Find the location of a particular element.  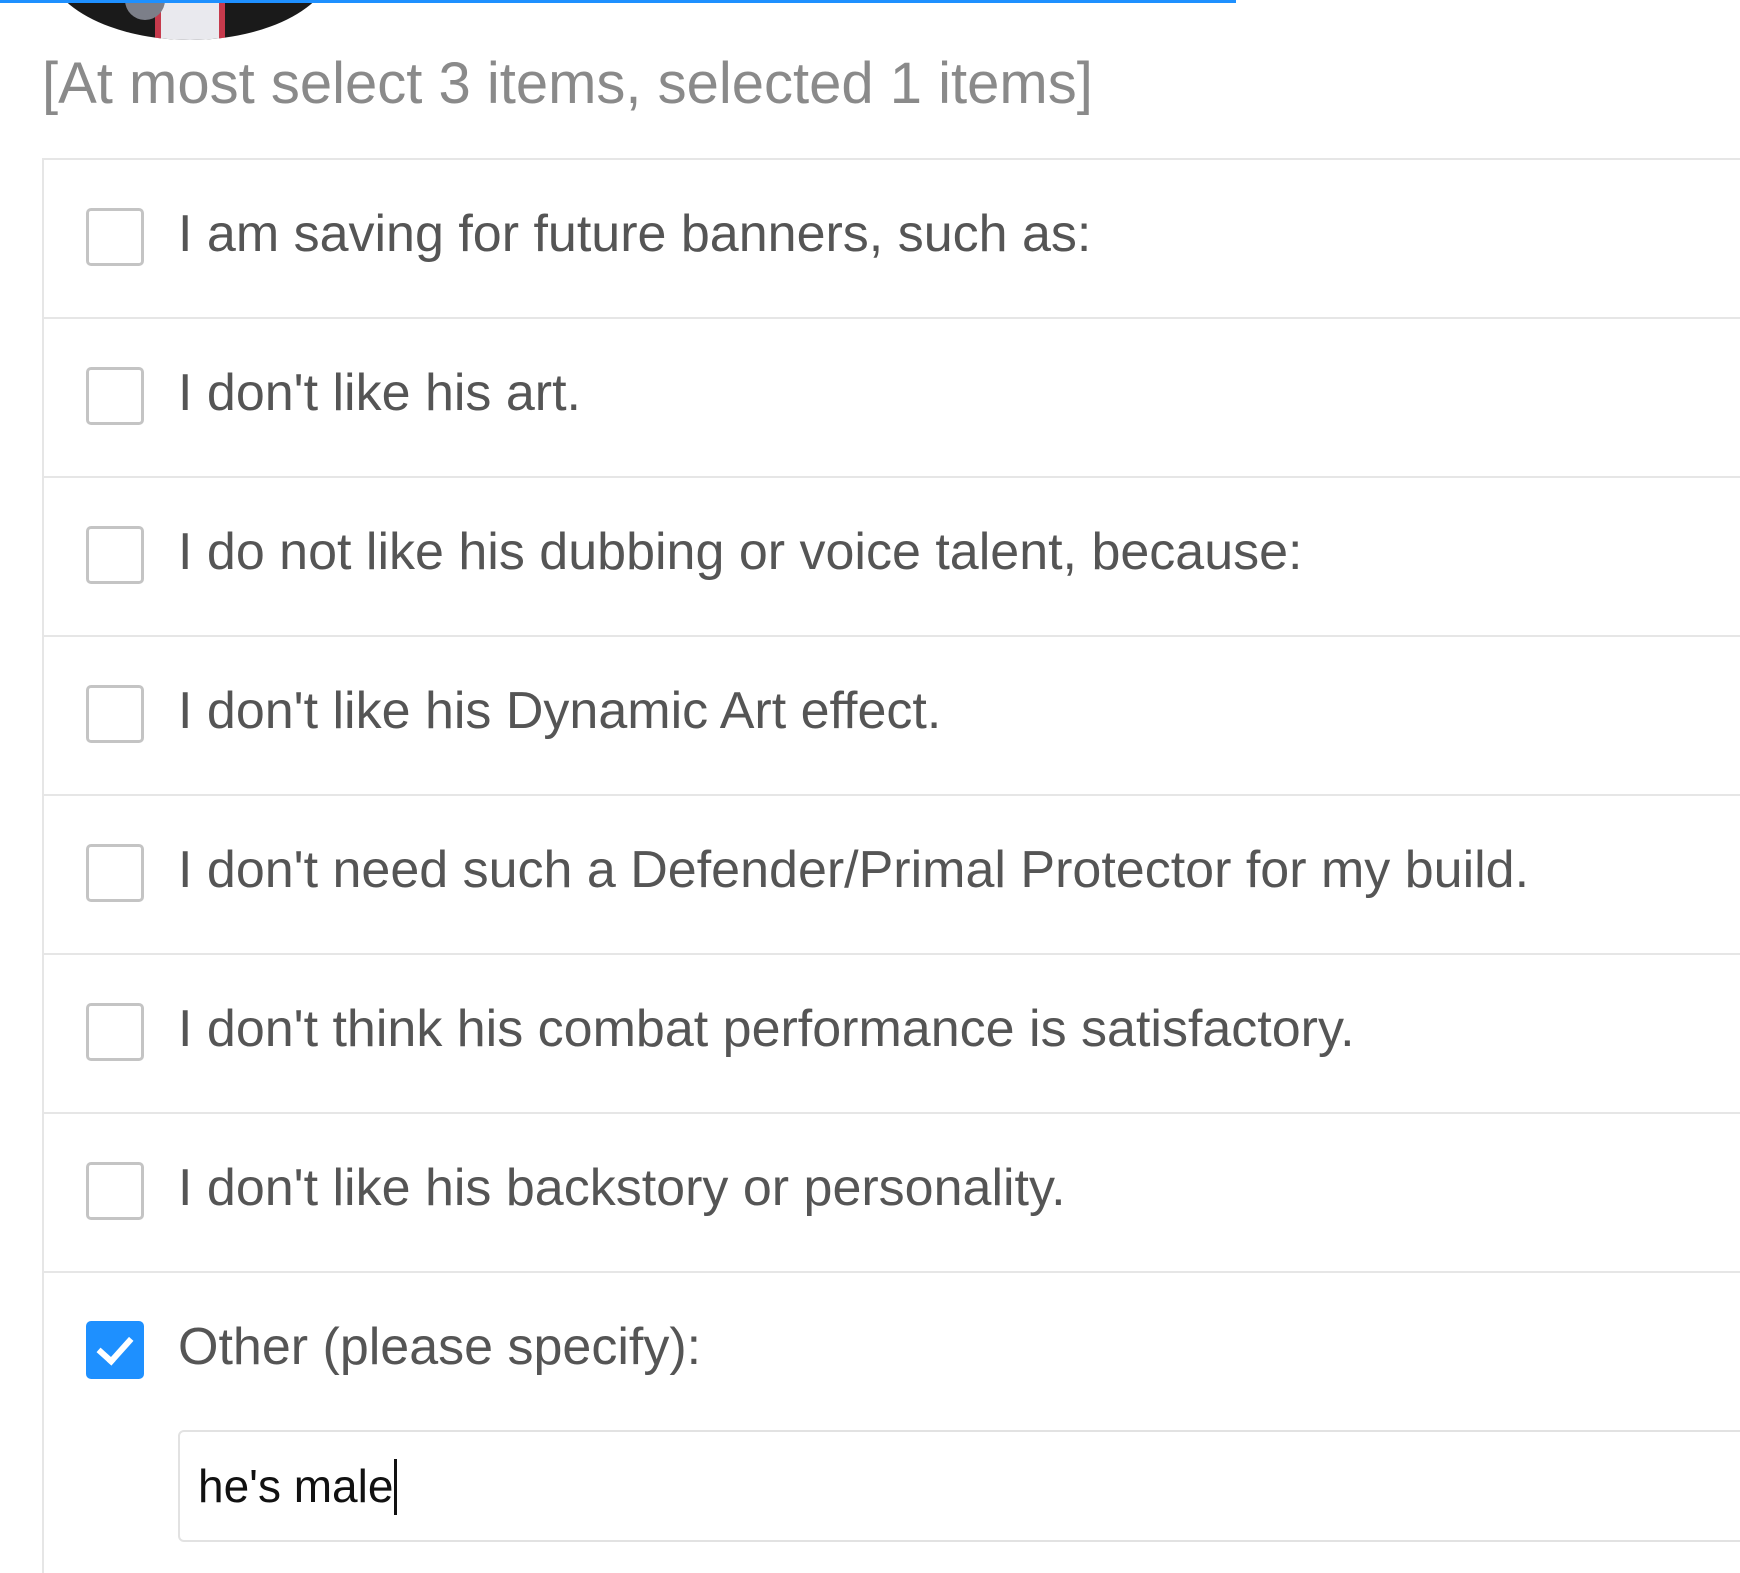

avatar-figure is located at coordinates (190, 20).